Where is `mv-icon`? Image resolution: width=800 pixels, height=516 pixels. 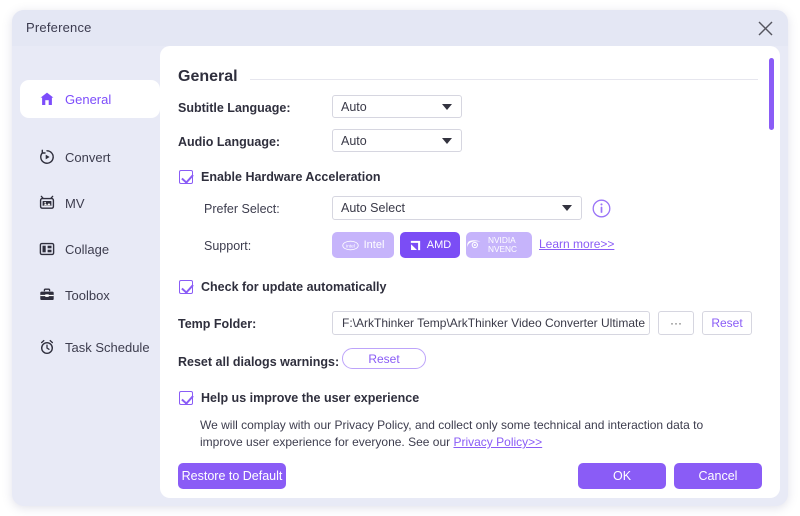 mv-icon is located at coordinates (47, 203).